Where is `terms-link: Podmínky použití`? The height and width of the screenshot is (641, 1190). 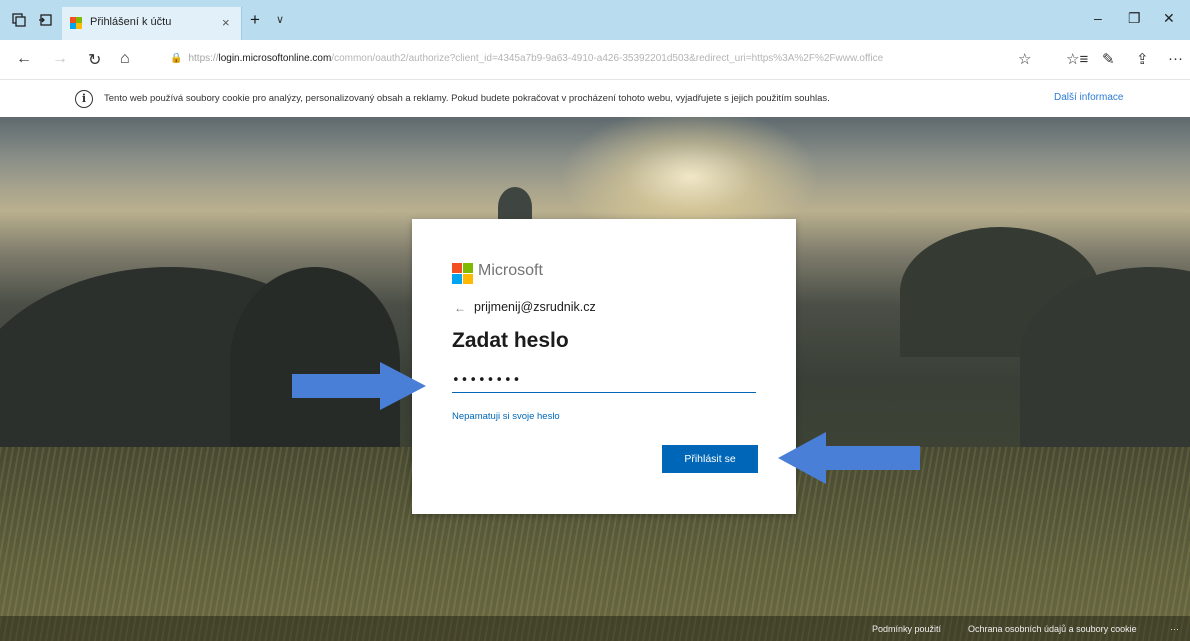 terms-link: Podmínky použití is located at coordinates (906, 629).